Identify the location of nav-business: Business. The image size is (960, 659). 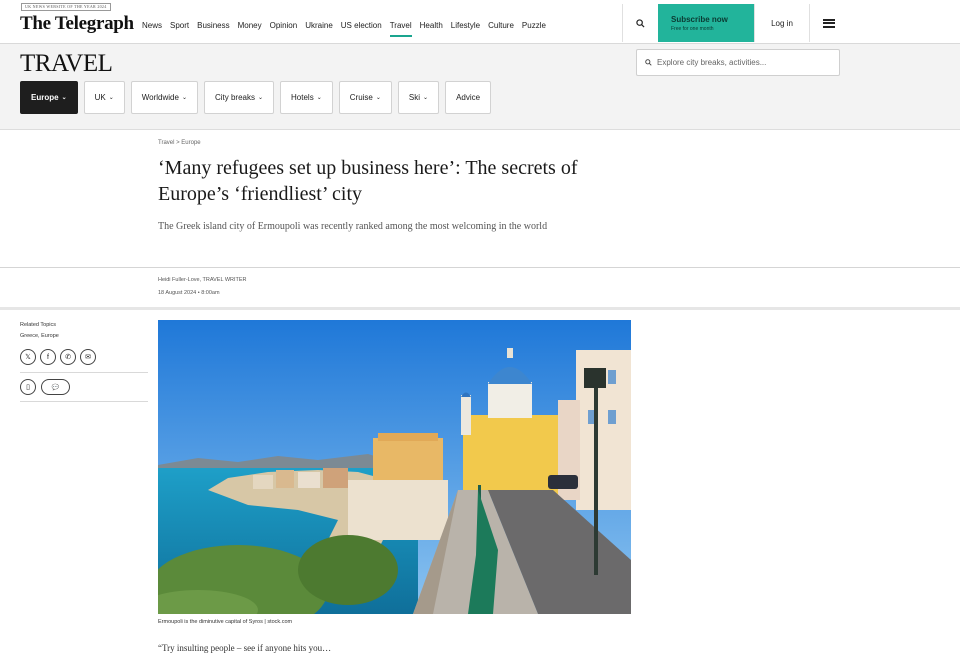
(213, 29).